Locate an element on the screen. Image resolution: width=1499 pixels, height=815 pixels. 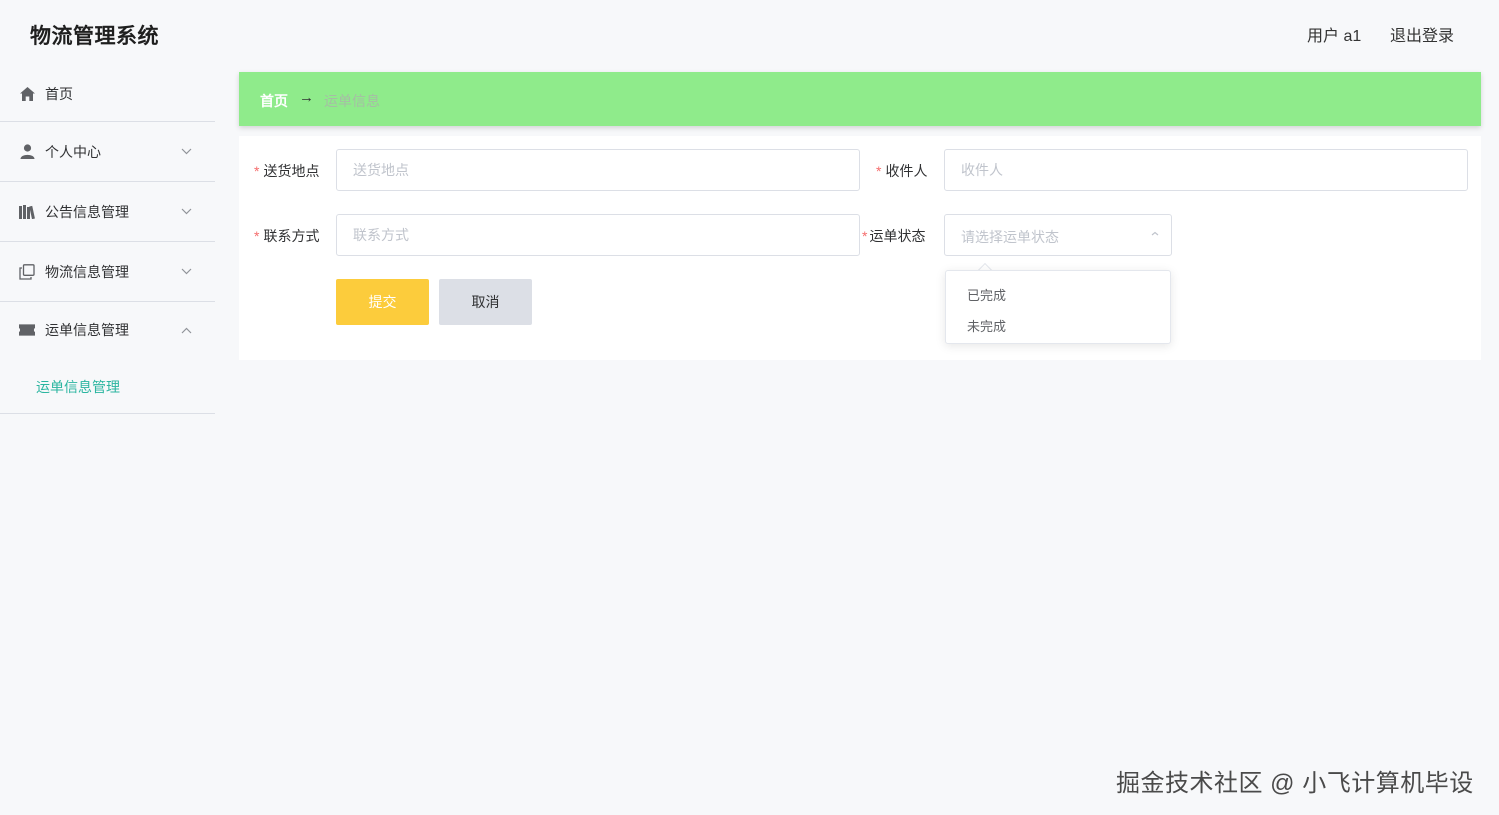
books-icon is located at coordinates (27, 212).